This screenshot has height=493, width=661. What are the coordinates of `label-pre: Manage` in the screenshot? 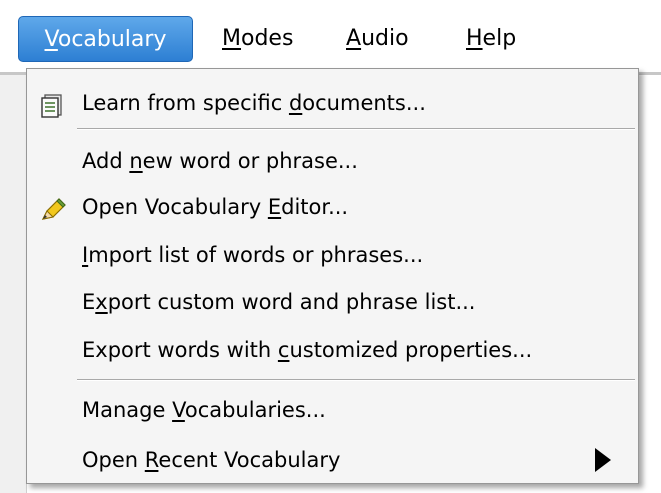 It's located at (127, 410).